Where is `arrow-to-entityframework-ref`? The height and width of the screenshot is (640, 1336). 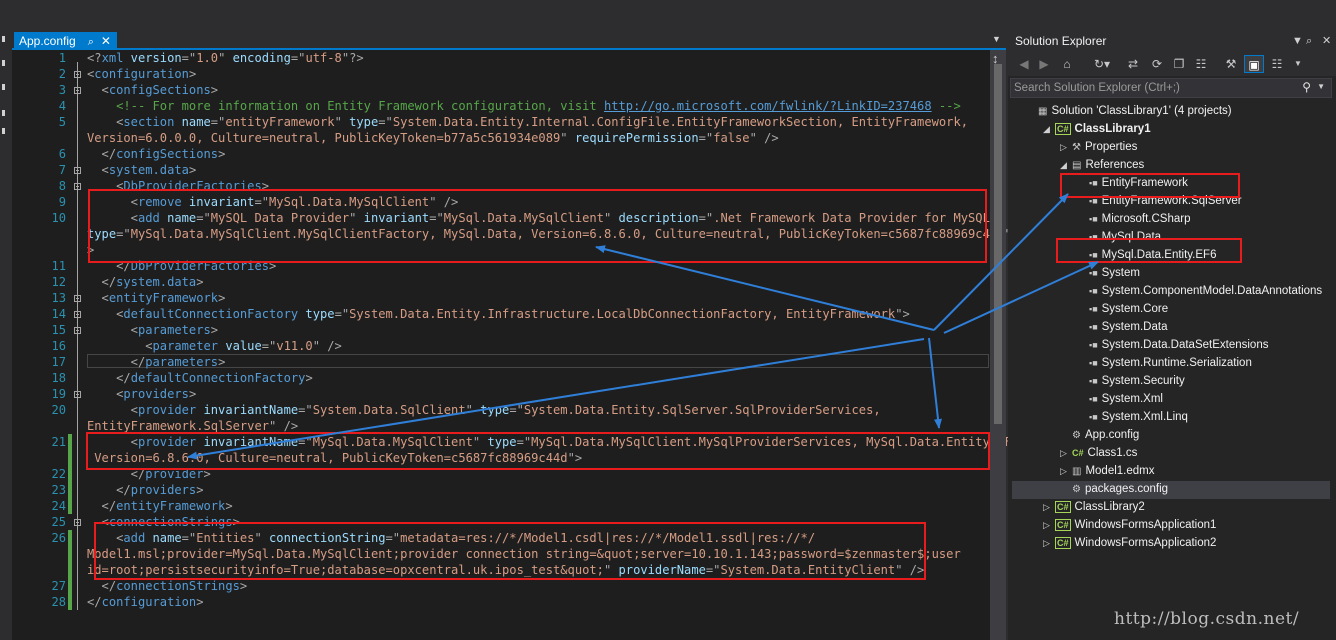
arrow-to-entityframework-ref is located at coordinates (1001, 262).